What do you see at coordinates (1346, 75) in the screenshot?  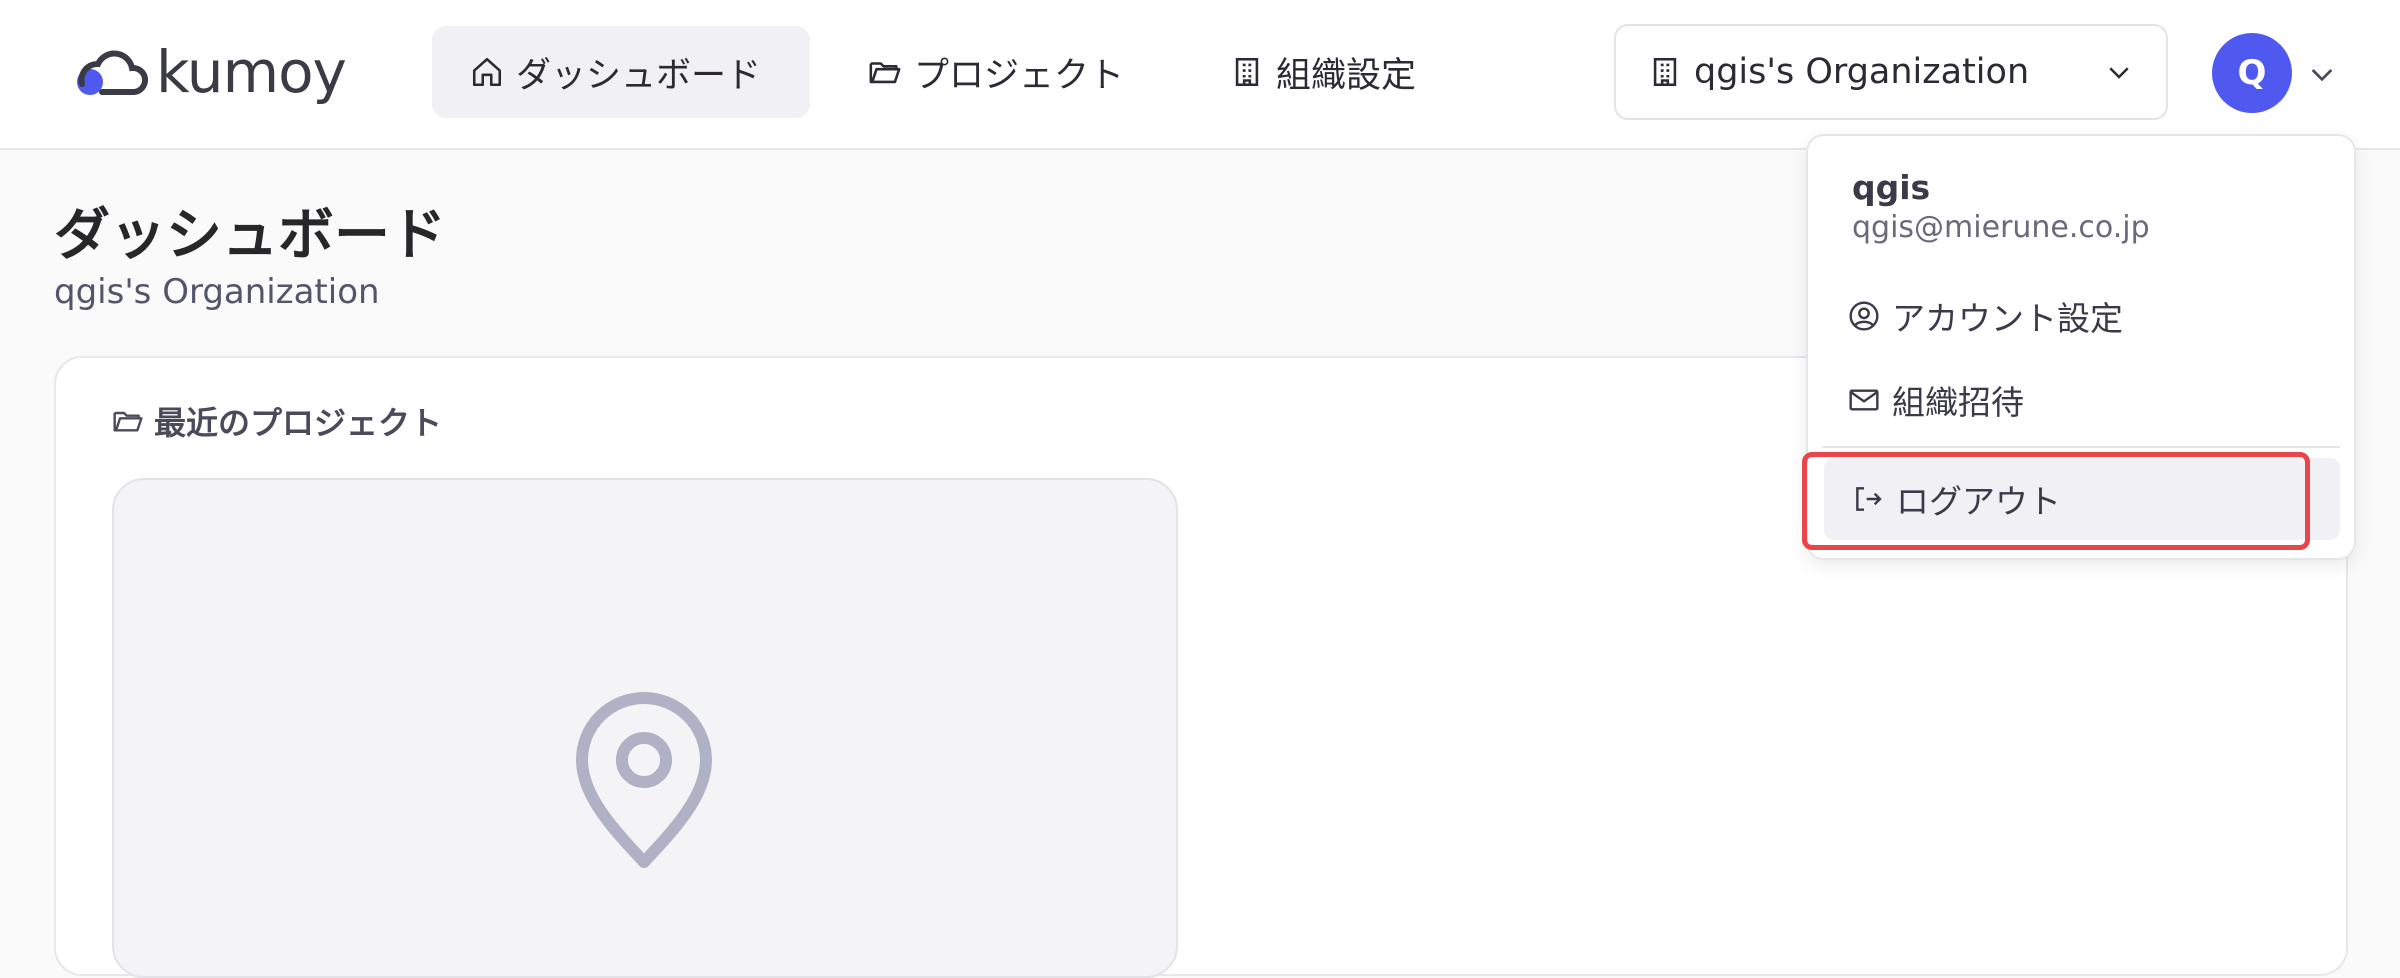 I see `nav-org-settings-label: 組織設定` at bounding box center [1346, 75].